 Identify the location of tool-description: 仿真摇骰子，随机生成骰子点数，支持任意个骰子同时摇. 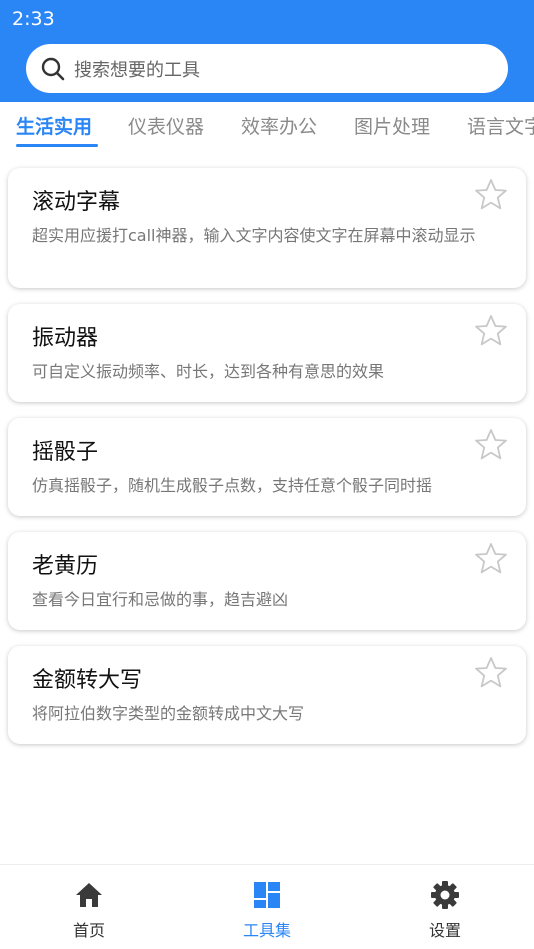
(232, 485).